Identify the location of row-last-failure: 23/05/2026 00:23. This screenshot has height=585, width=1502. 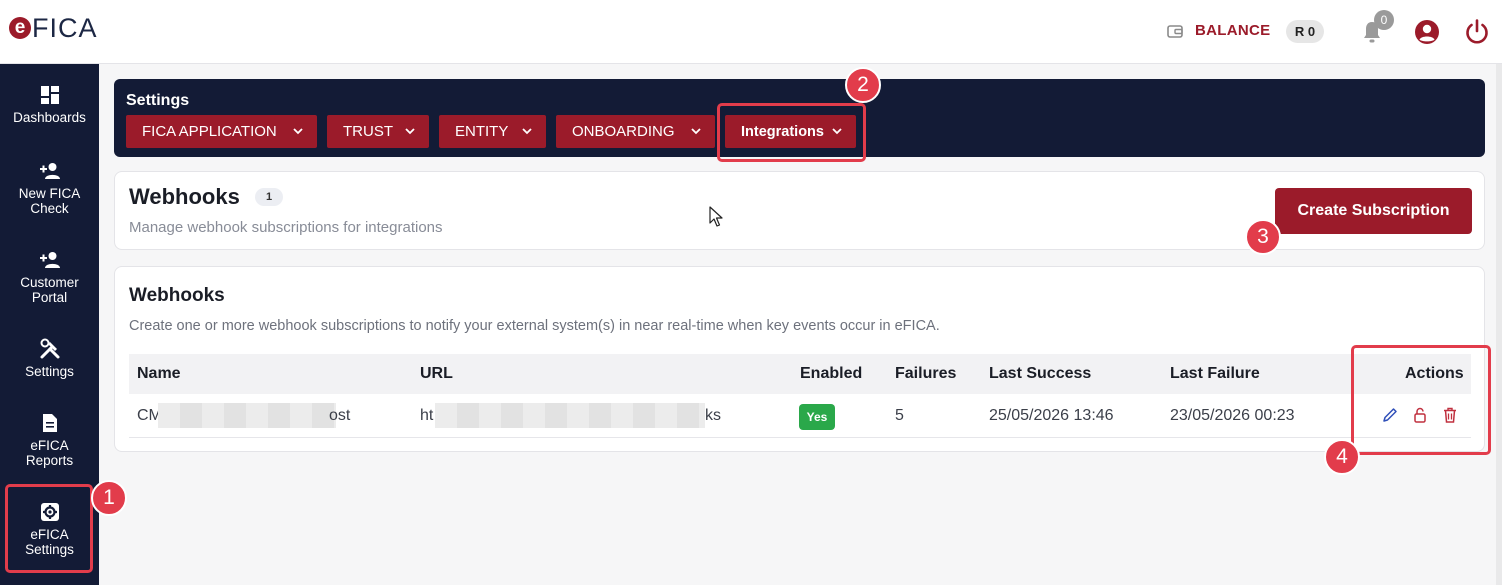
(1232, 415).